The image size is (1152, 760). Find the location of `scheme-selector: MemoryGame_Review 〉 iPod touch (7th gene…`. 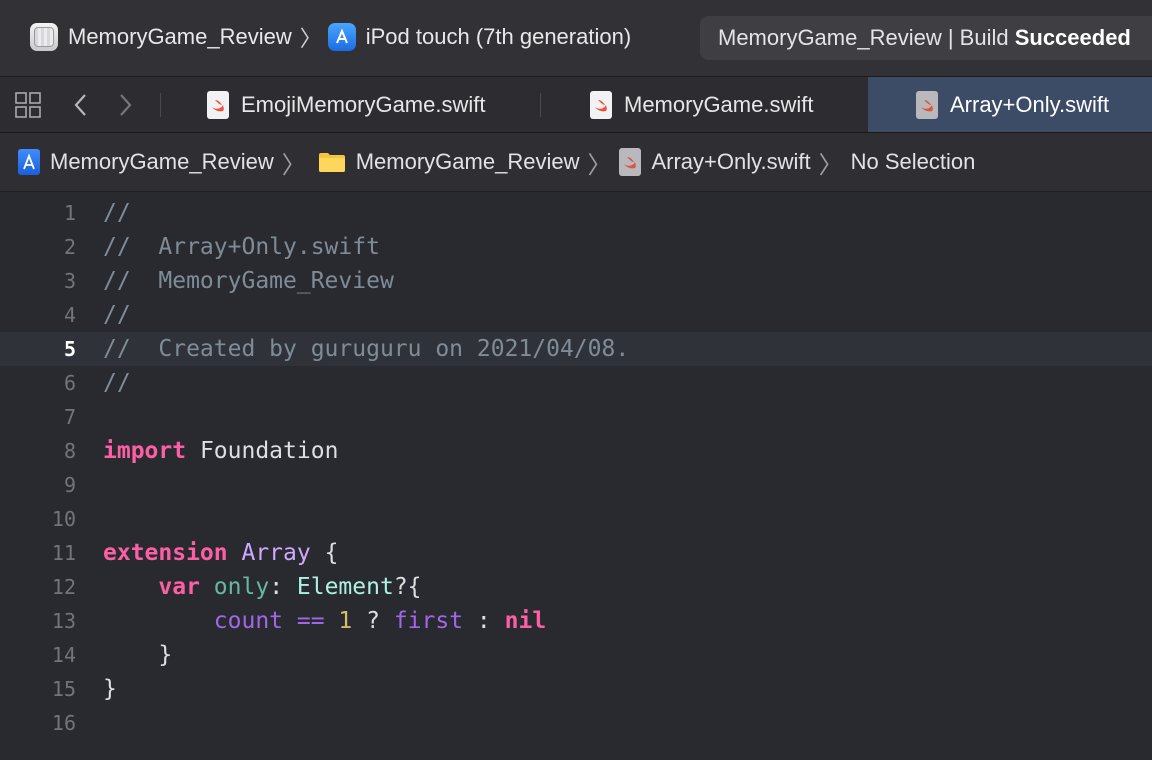

scheme-selector: MemoryGame_Review 〉 iPod touch (7th gene… is located at coordinates (330, 37).